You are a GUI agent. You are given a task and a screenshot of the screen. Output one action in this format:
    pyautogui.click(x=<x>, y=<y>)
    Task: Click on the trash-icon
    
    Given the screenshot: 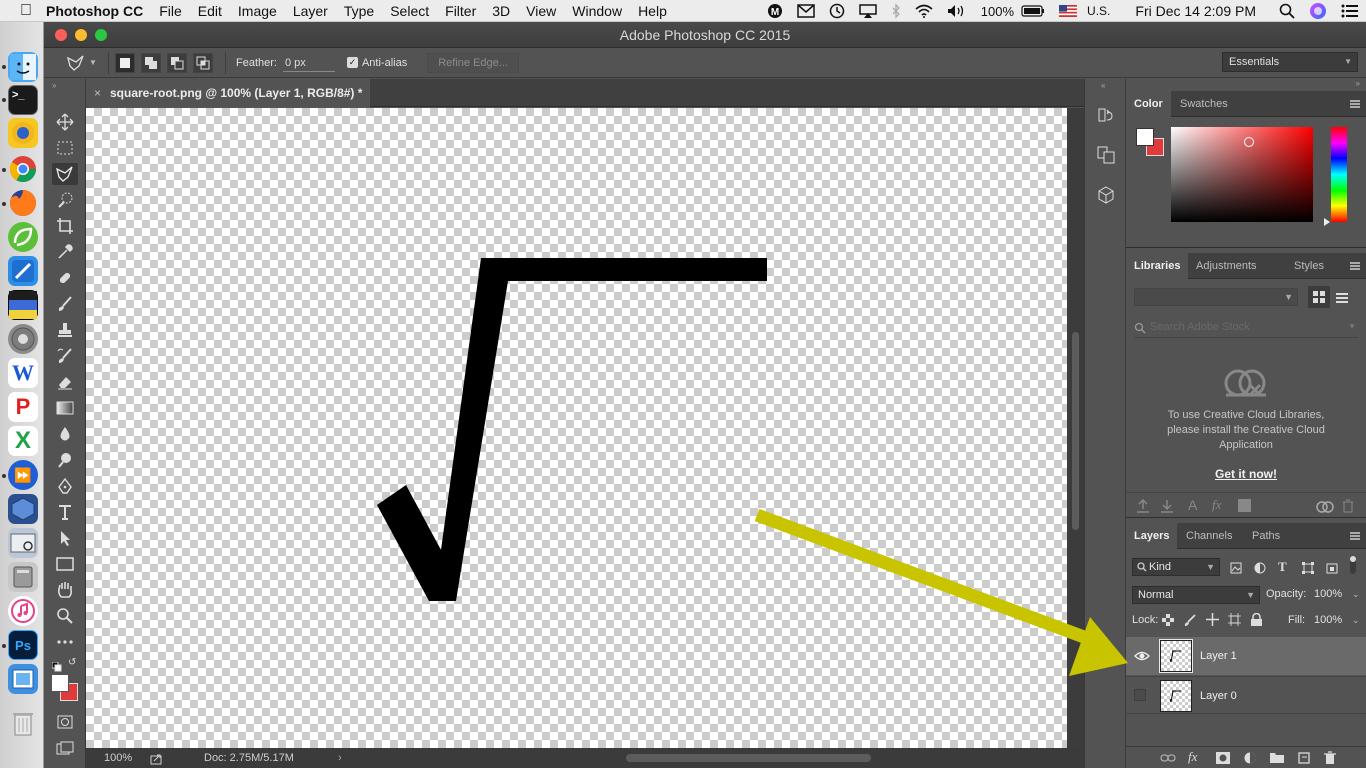 What is the action you would take?
    pyautogui.click(x=23, y=723)
    